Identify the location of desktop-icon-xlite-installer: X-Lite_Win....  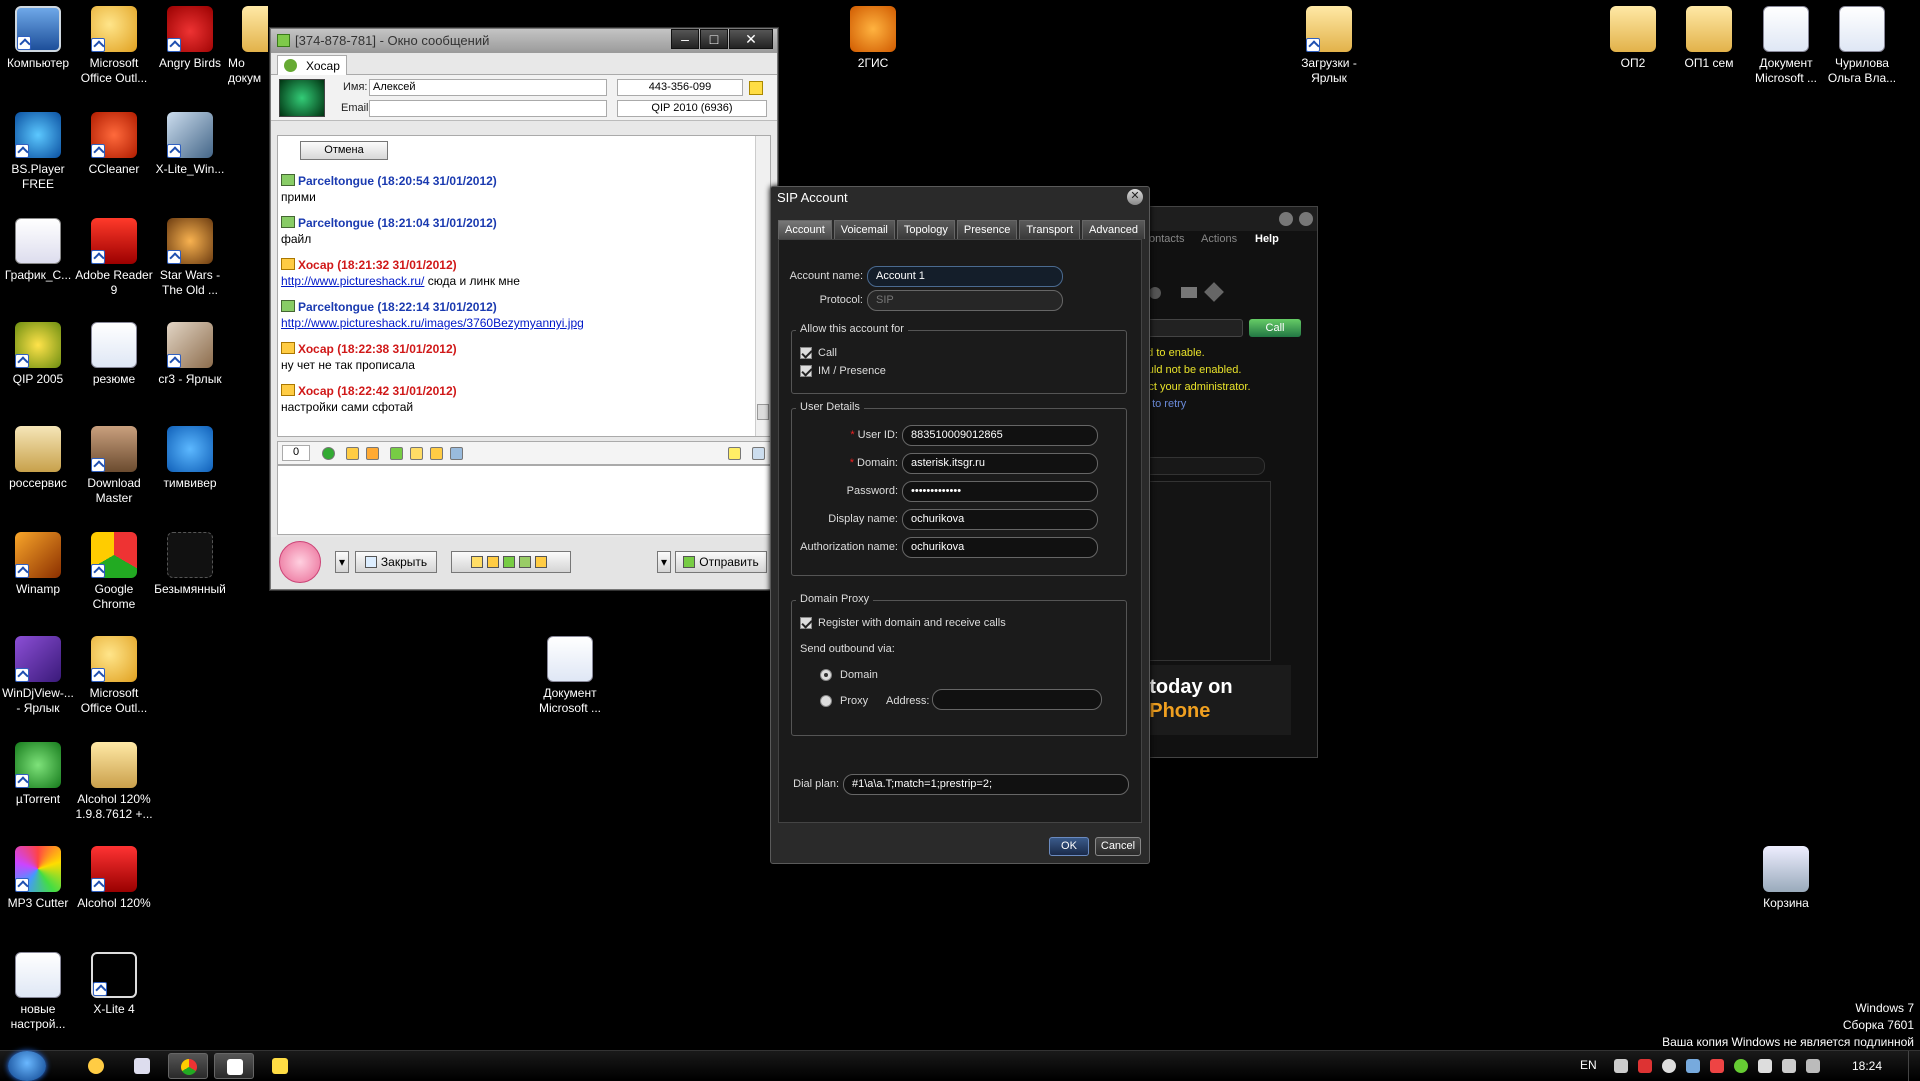
(190, 144).